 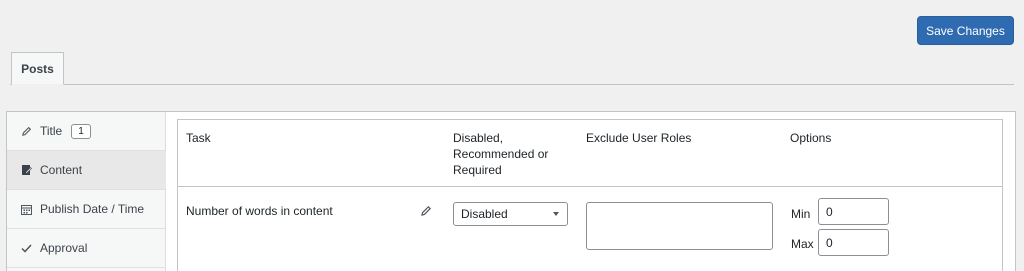 What do you see at coordinates (501, 154) in the screenshot?
I see `column-header-requirement: Disabled, Recommended or Required` at bounding box center [501, 154].